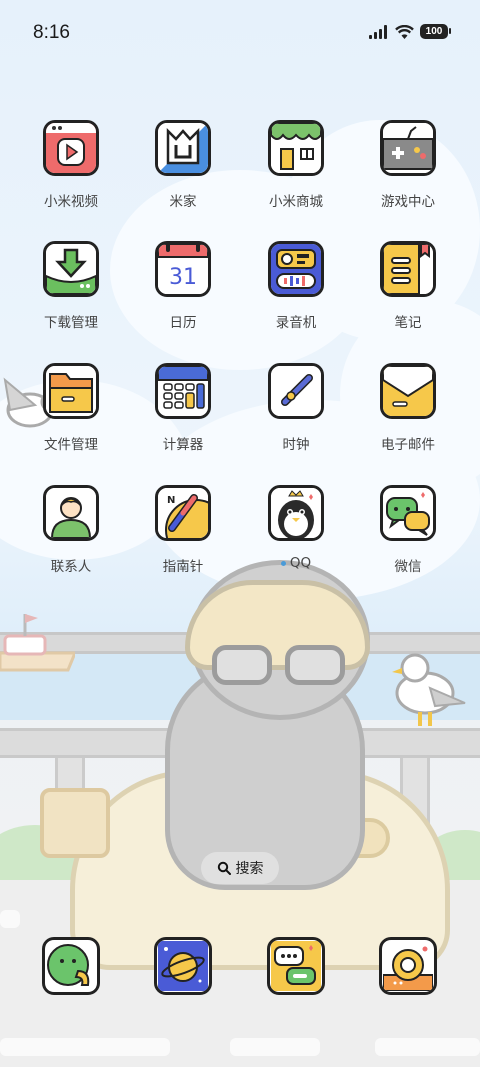 Image resolution: width=480 pixels, height=1067 pixels. I want to click on app-label: QQ, so click(296, 563).